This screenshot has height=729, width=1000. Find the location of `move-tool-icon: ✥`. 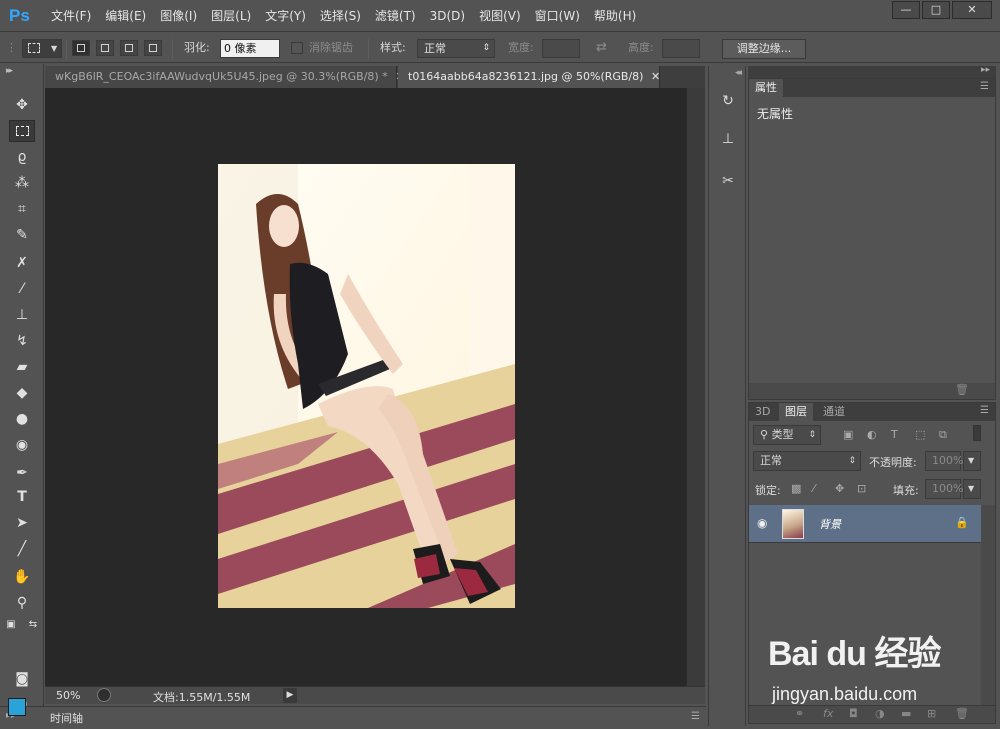

move-tool-icon: ✥ is located at coordinates (22, 105).